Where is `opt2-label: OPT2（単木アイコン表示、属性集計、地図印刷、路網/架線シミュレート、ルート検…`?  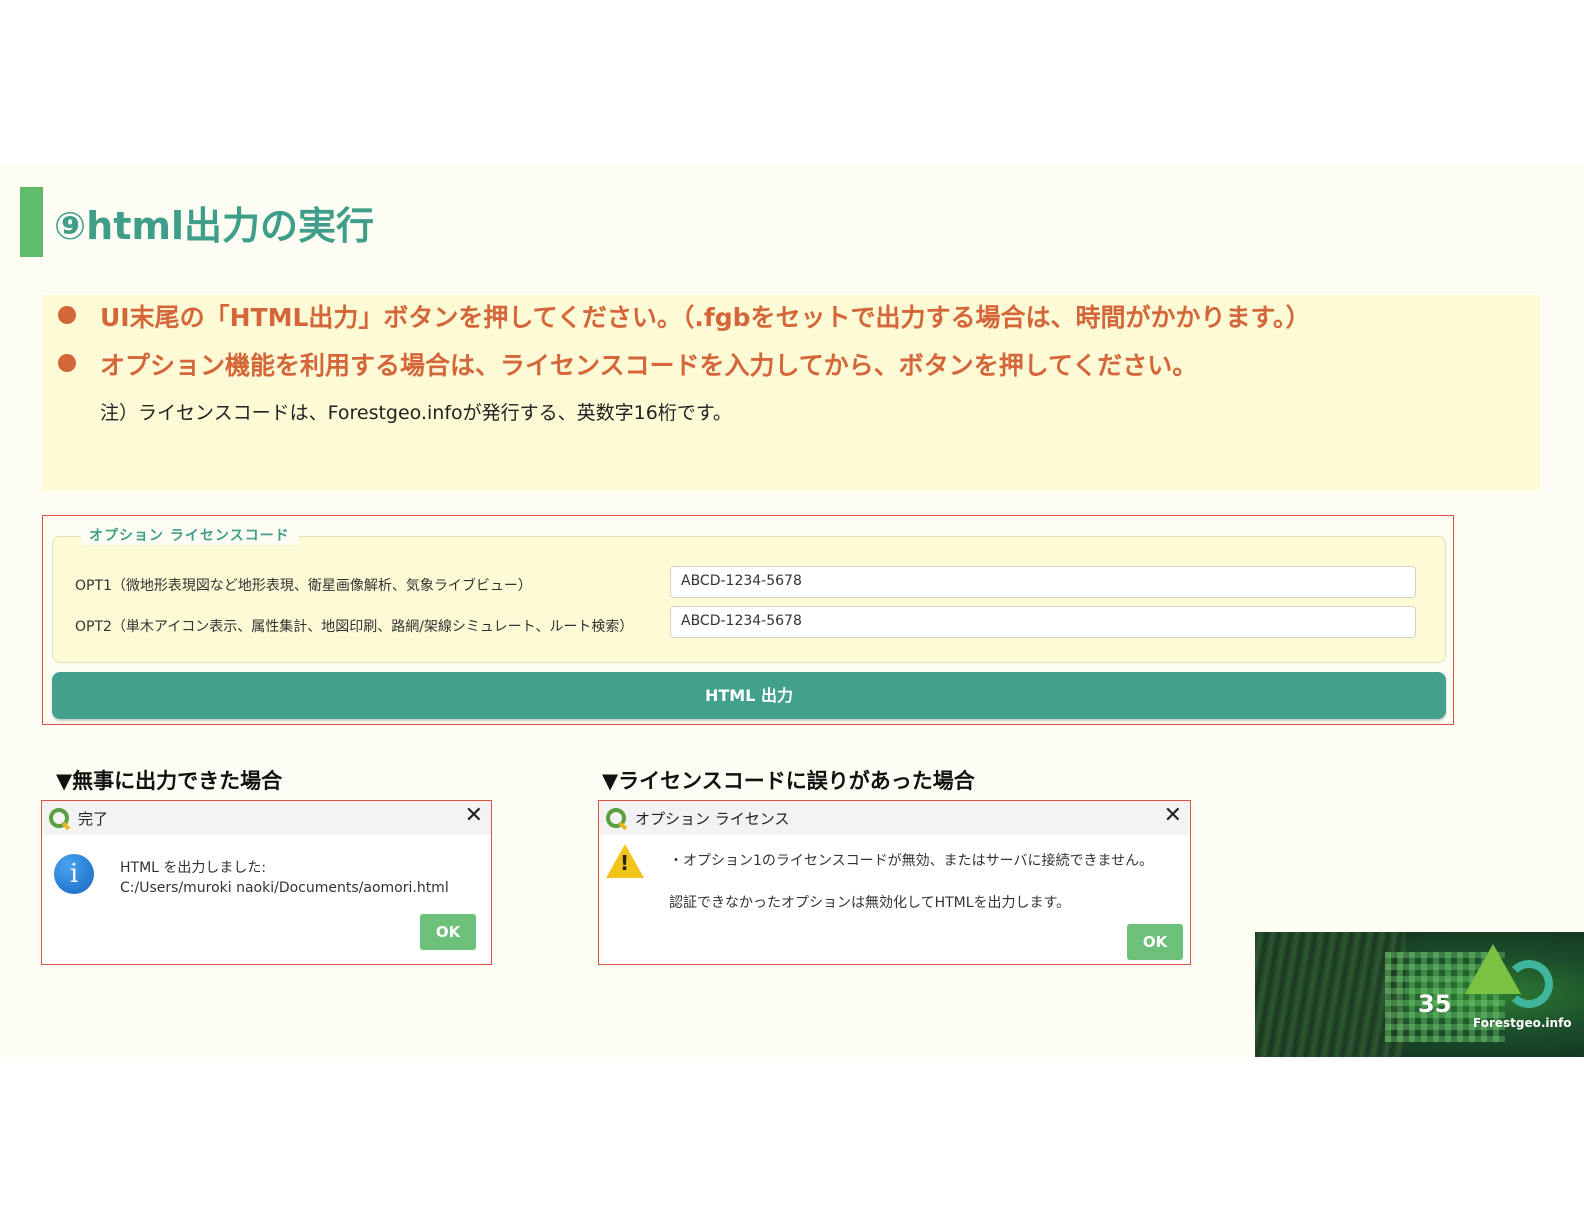 opt2-label: OPT2（単木アイコン表示、属性集計、地図印刷、路網/架線シミュレート、ルート検… is located at coordinates (354, 627).